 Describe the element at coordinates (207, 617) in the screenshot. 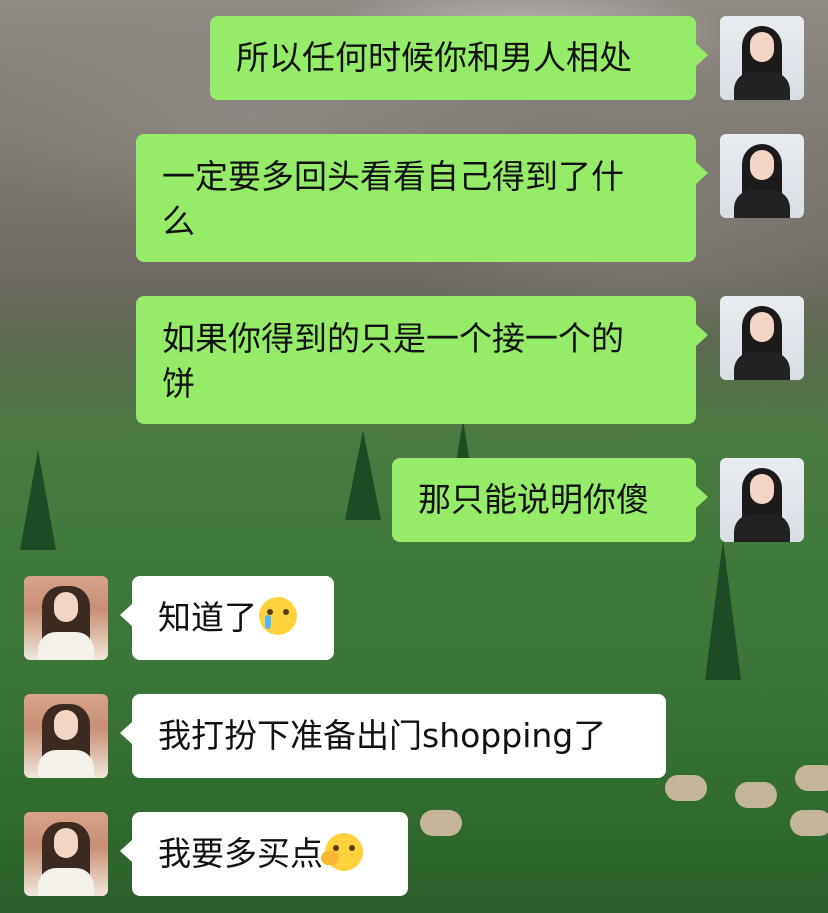

I see `message-text: 知道了` at that location.